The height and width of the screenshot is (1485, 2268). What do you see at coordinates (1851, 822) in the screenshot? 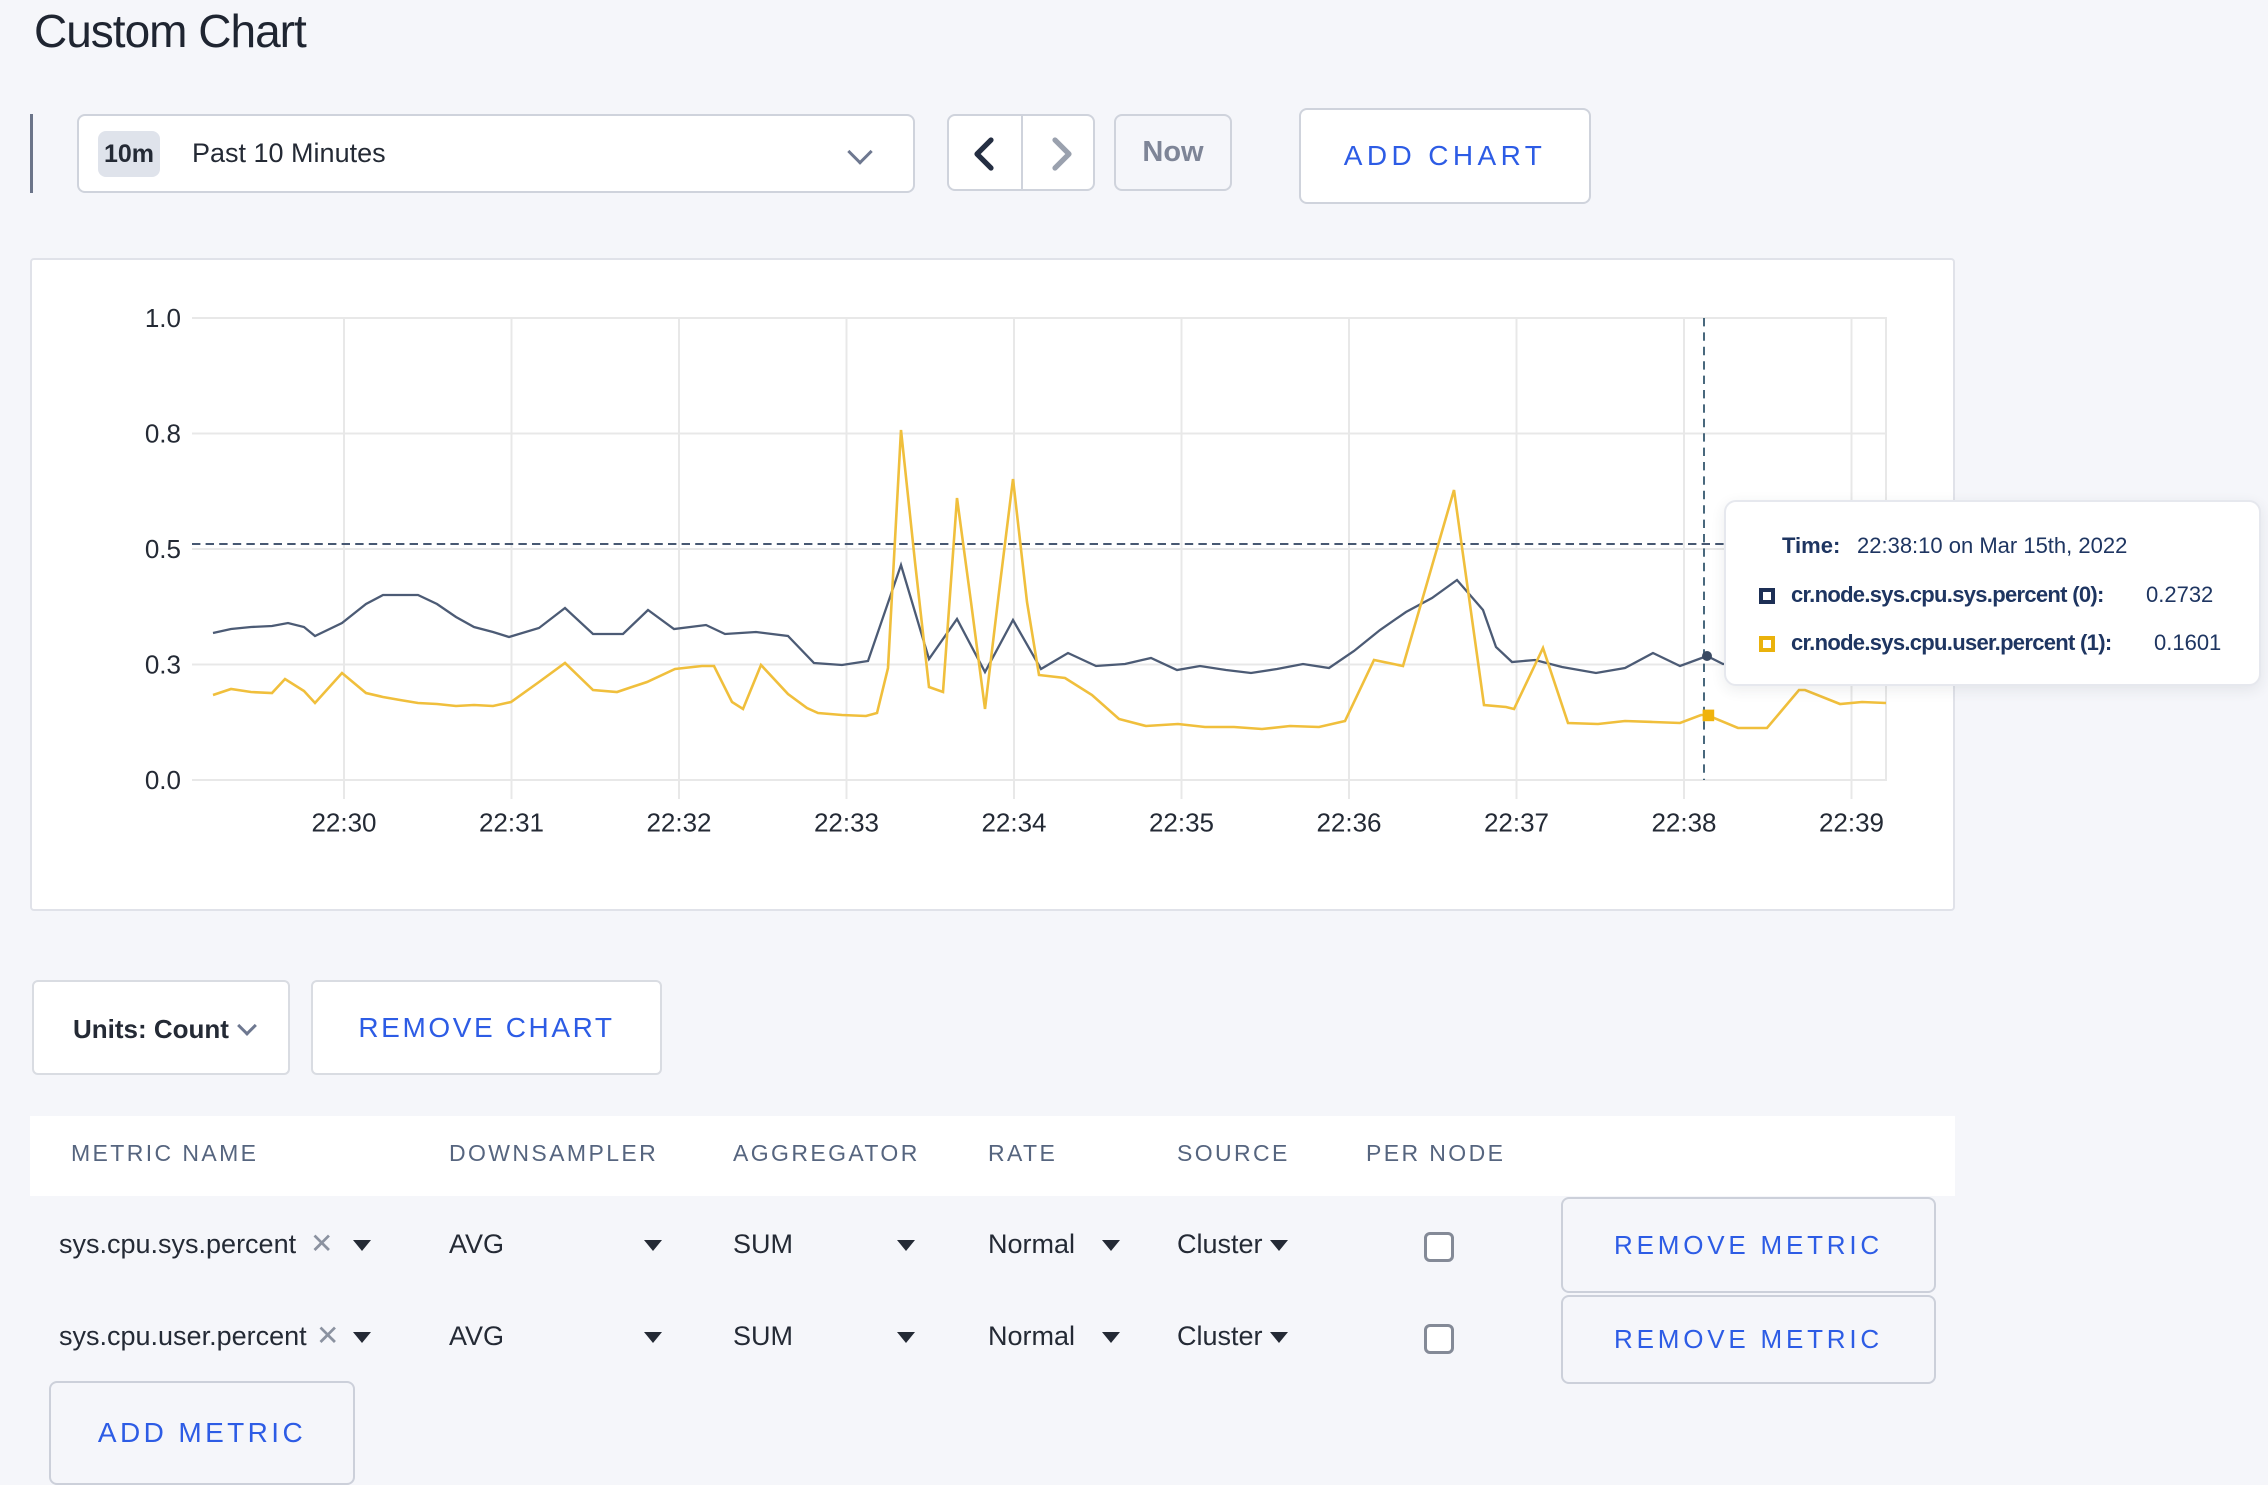
I see `svg-text: 22:39` at bounding box center [1851, 822].